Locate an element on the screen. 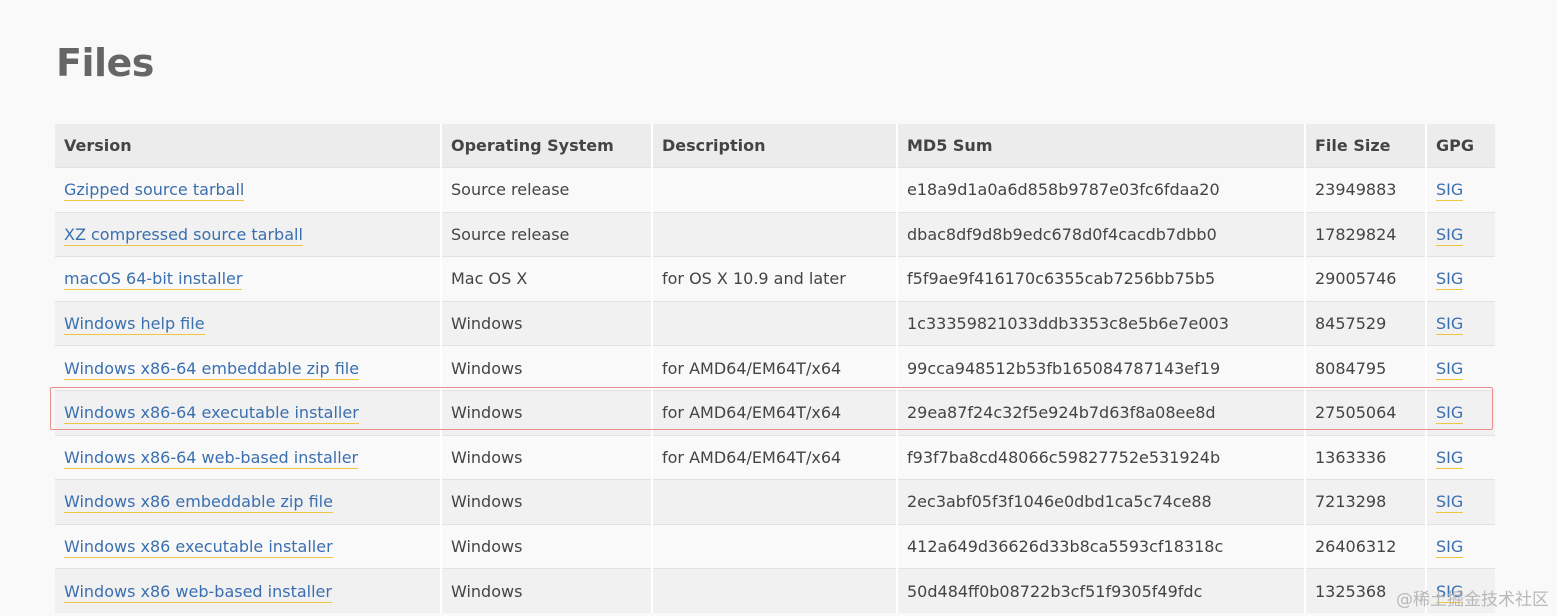  md5-cell: 50d484ff0b08722b3cf51f9305f49fdc is located at coordinates (1101, 590).